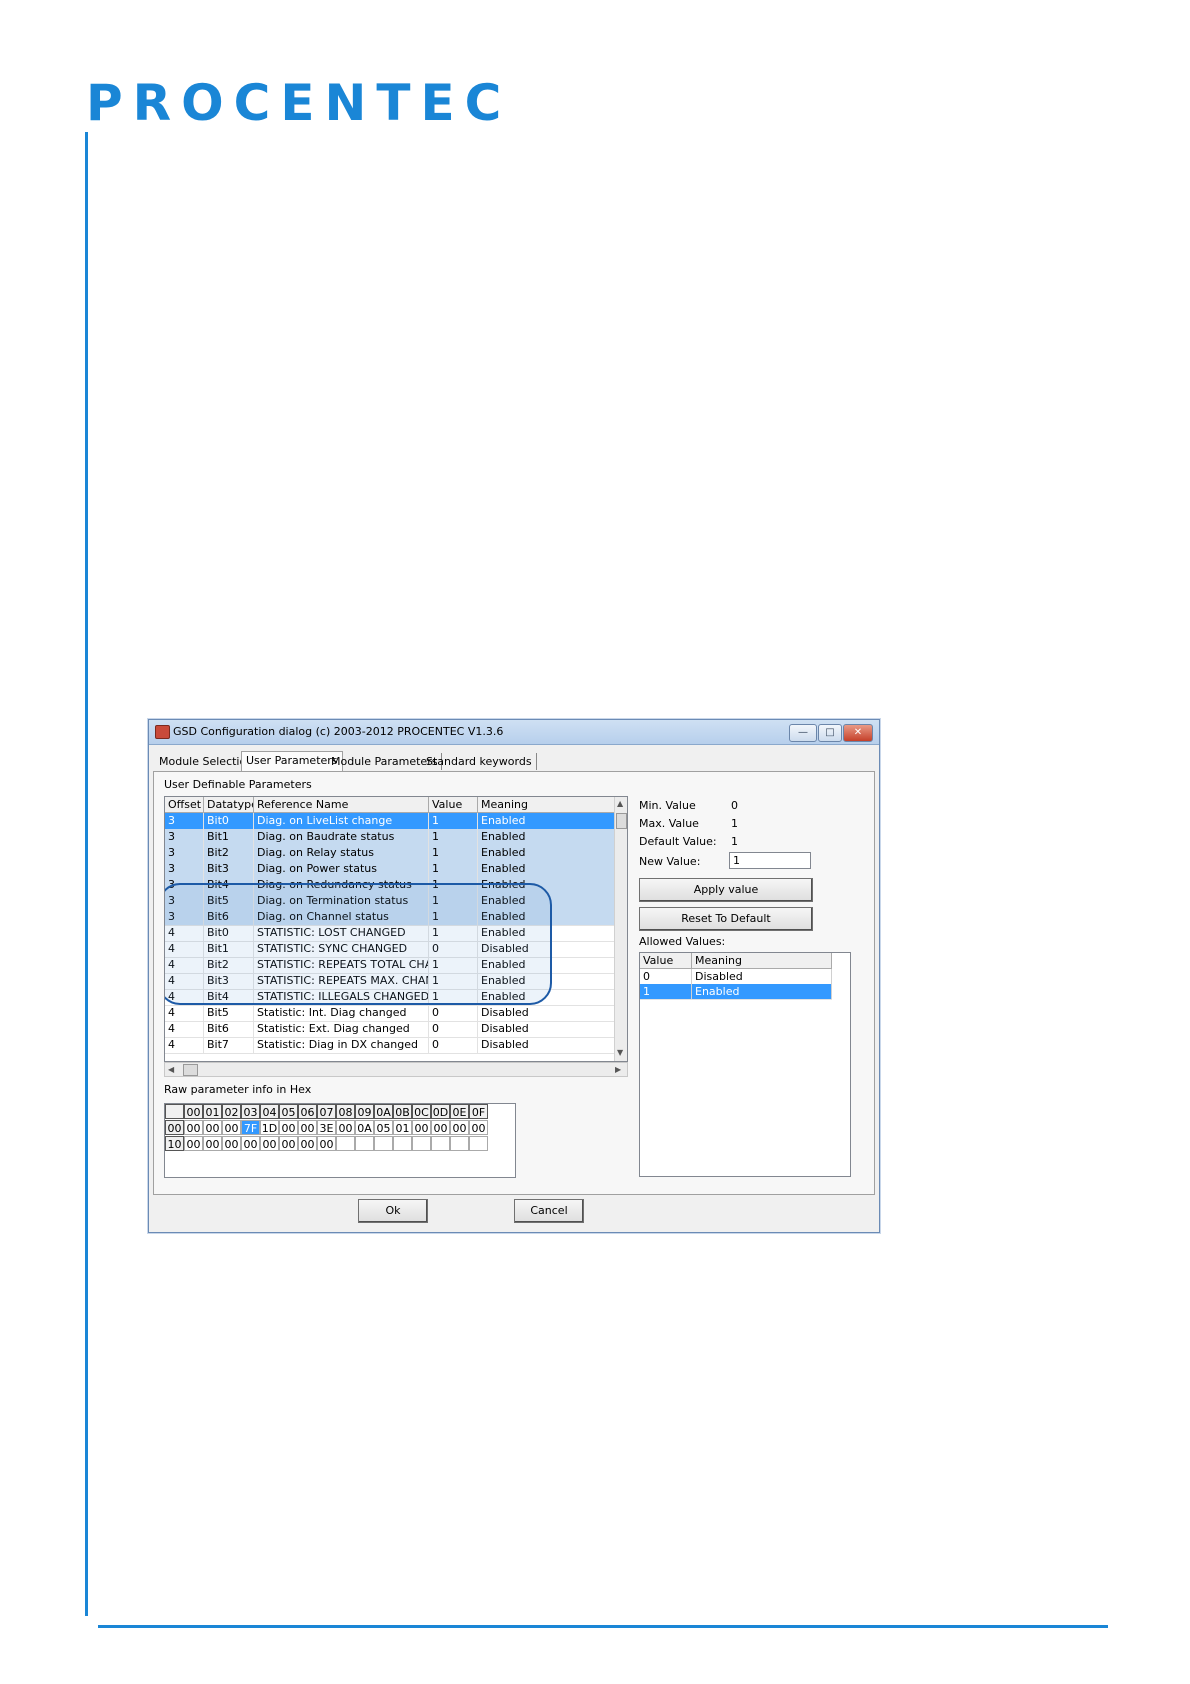 The image size is (1190, 1684). I want to click on ok-button: Ok, so click(393, 1211).